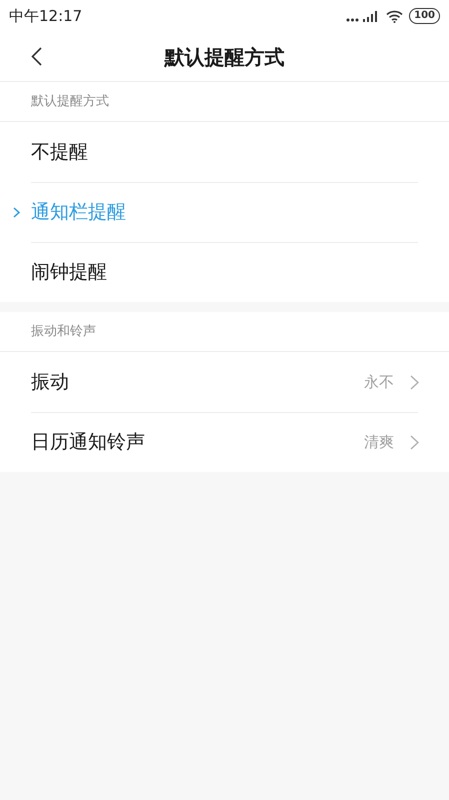  What do you see at coordinates (379, 382) in the screenshot?
I see `row-value: 永不` at bounding box center [379, 382].